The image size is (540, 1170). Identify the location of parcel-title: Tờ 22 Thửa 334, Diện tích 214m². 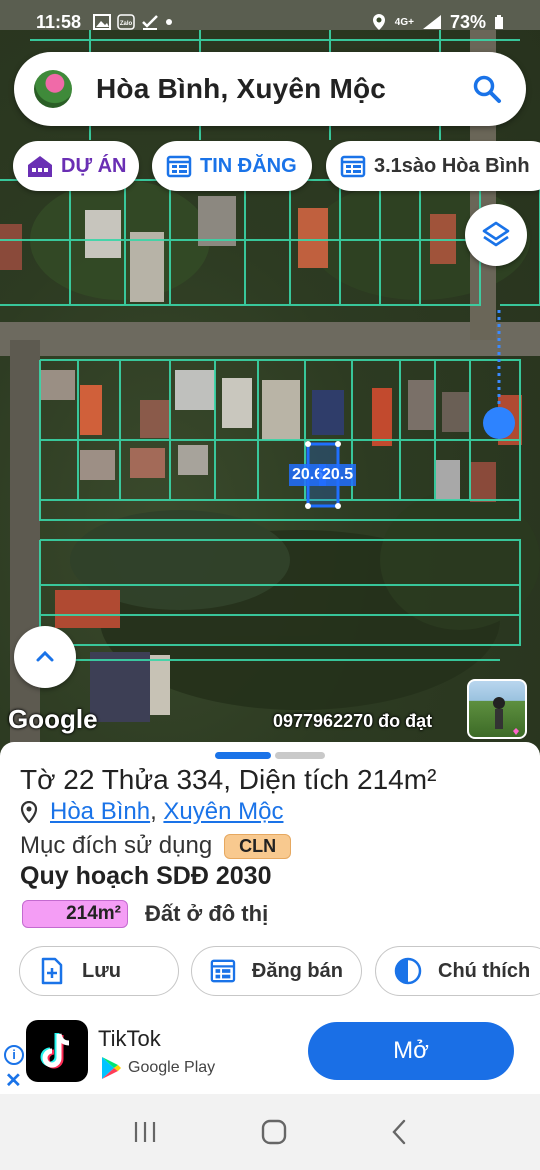
(228, 779).